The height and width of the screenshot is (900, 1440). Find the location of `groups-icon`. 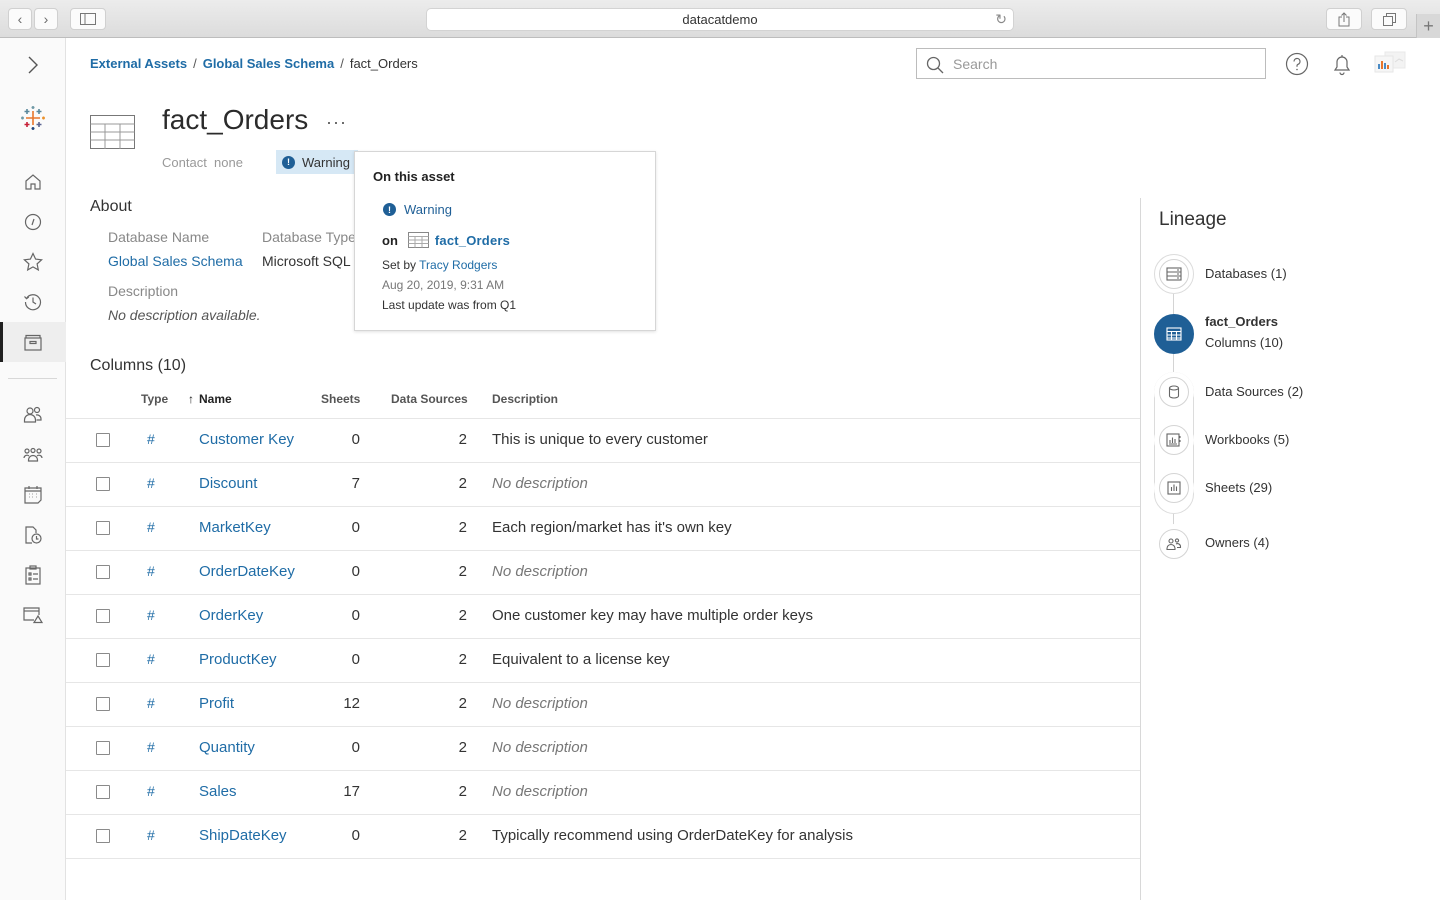

groups-icon is located at coordinates (33, 454).